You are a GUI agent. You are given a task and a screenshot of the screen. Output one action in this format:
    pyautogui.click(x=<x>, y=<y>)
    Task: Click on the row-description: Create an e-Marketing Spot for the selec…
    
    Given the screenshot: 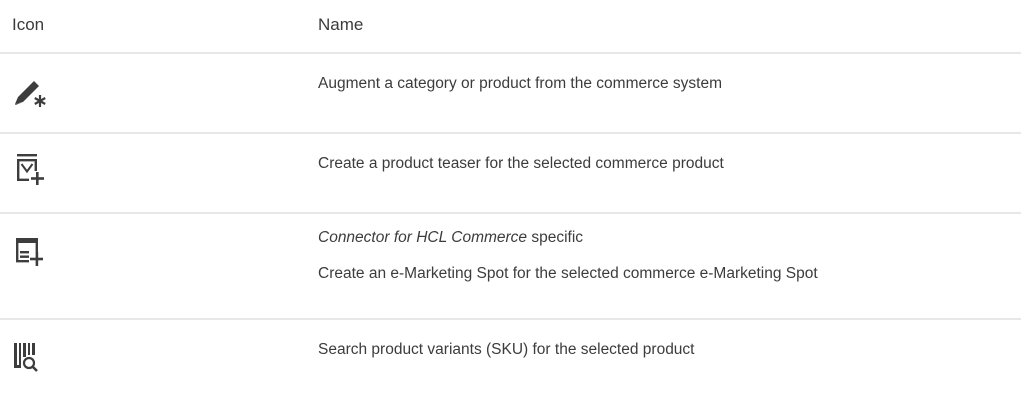 What is the action you would take?
    pyautogui.click(x=568, y=273)
    